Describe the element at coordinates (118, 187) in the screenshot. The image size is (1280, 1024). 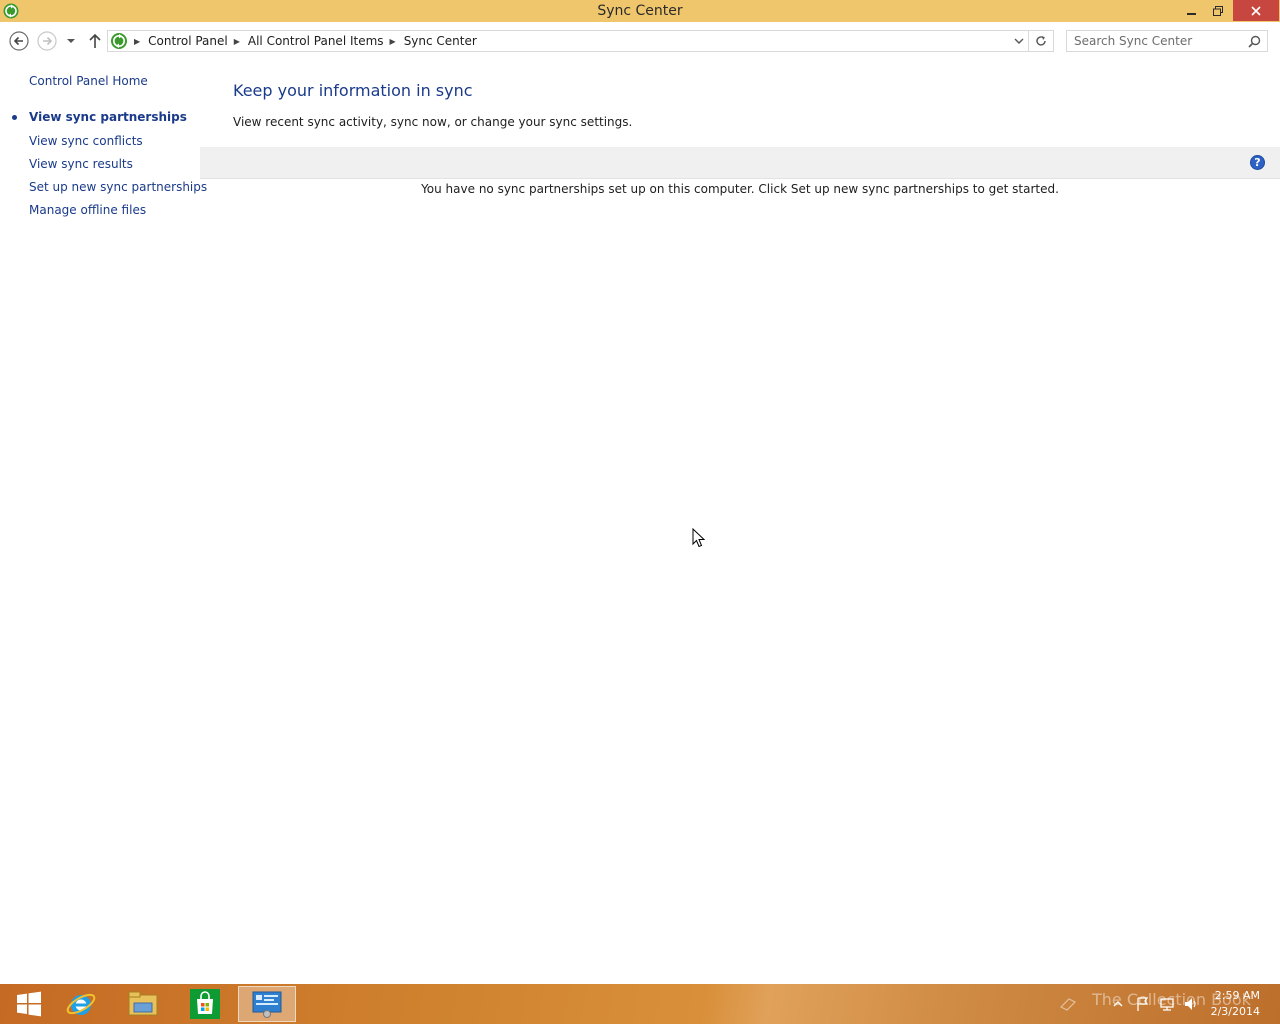
I see `set-up-new-sync-partnerships-link: Set up new sync partnerships` at that location.